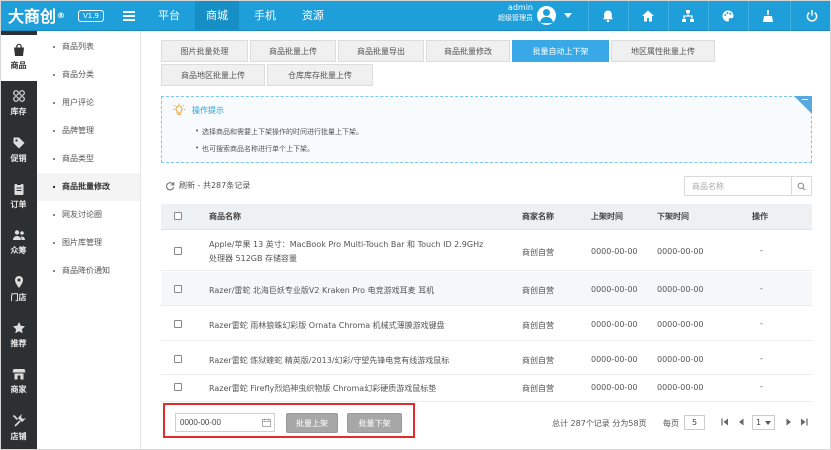 The image size is (831, 450). What do you see at coordinates (207, 185) in the screenshot?
I see `refresh-link: 刷新 - 共287条记录` at bounding box center [207, 185].